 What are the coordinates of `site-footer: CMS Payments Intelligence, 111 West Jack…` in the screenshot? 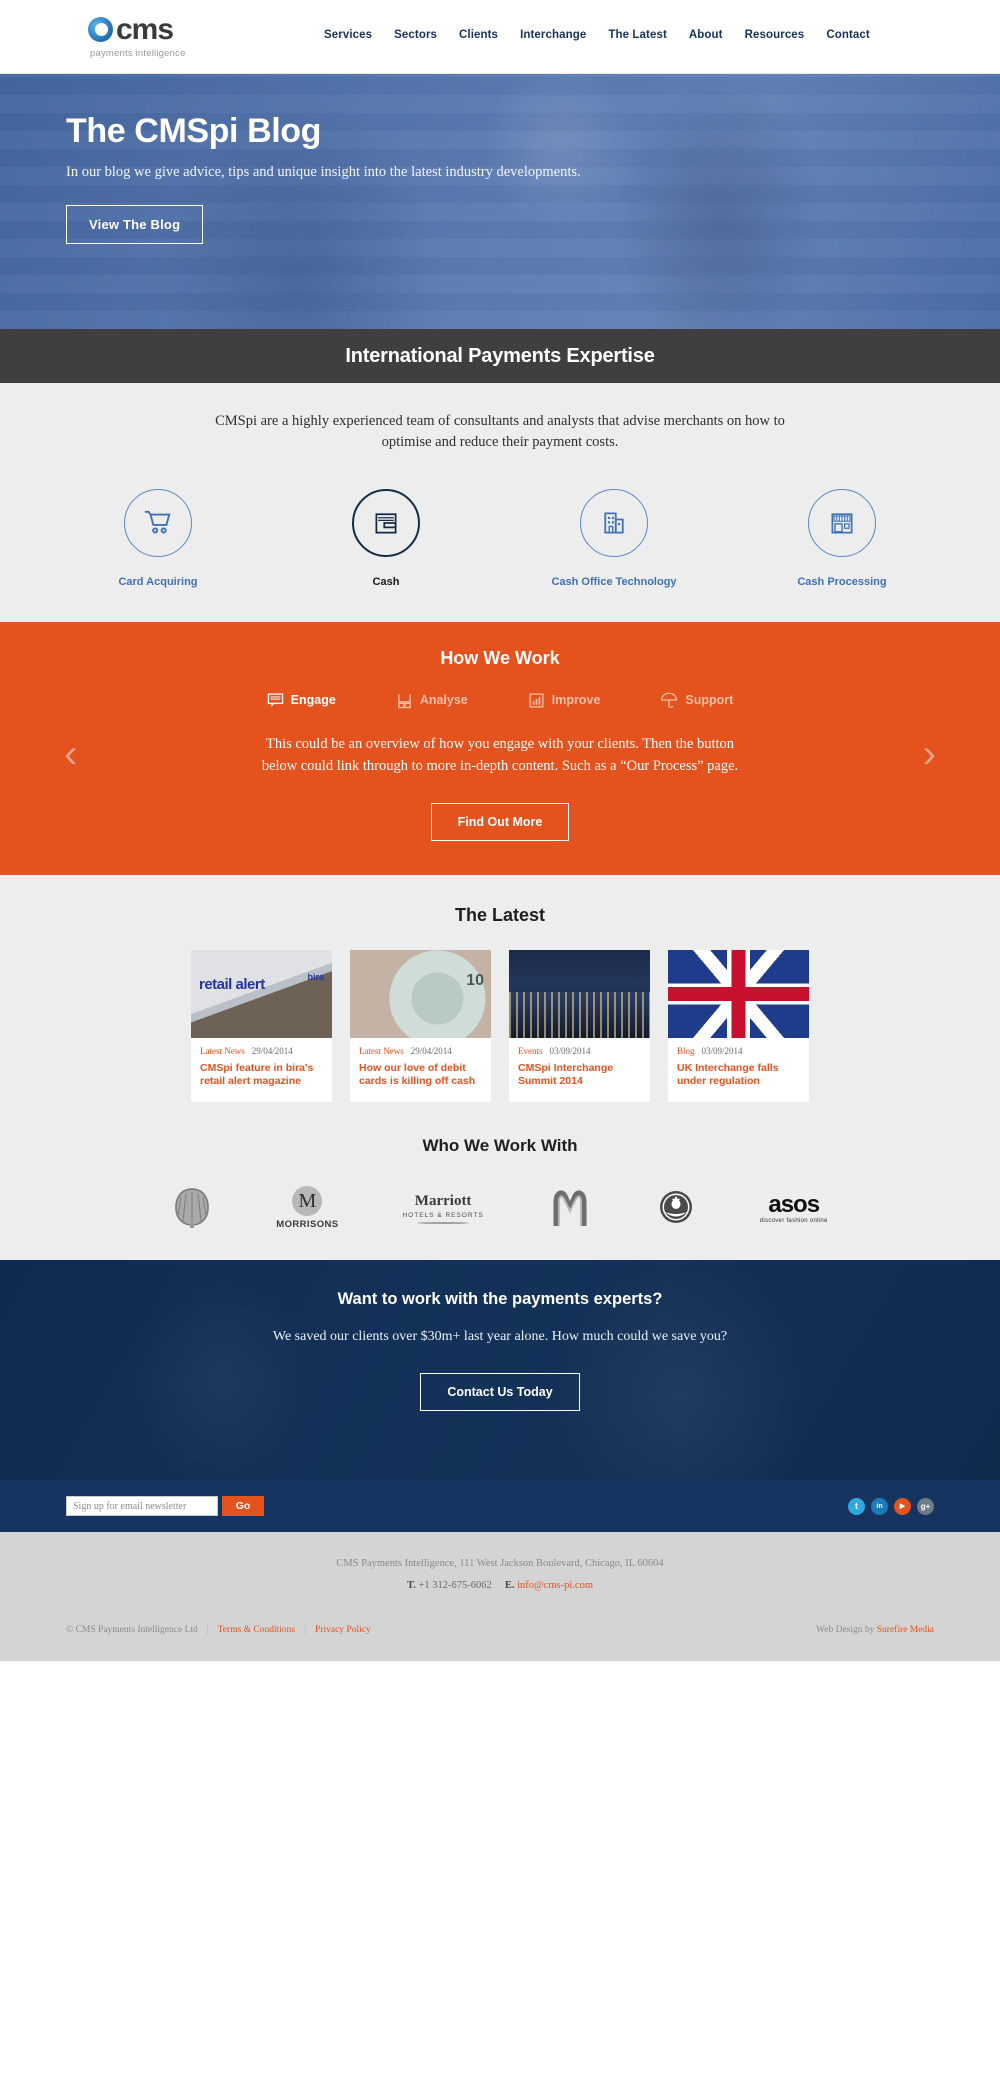 It's located at (500, 1596).